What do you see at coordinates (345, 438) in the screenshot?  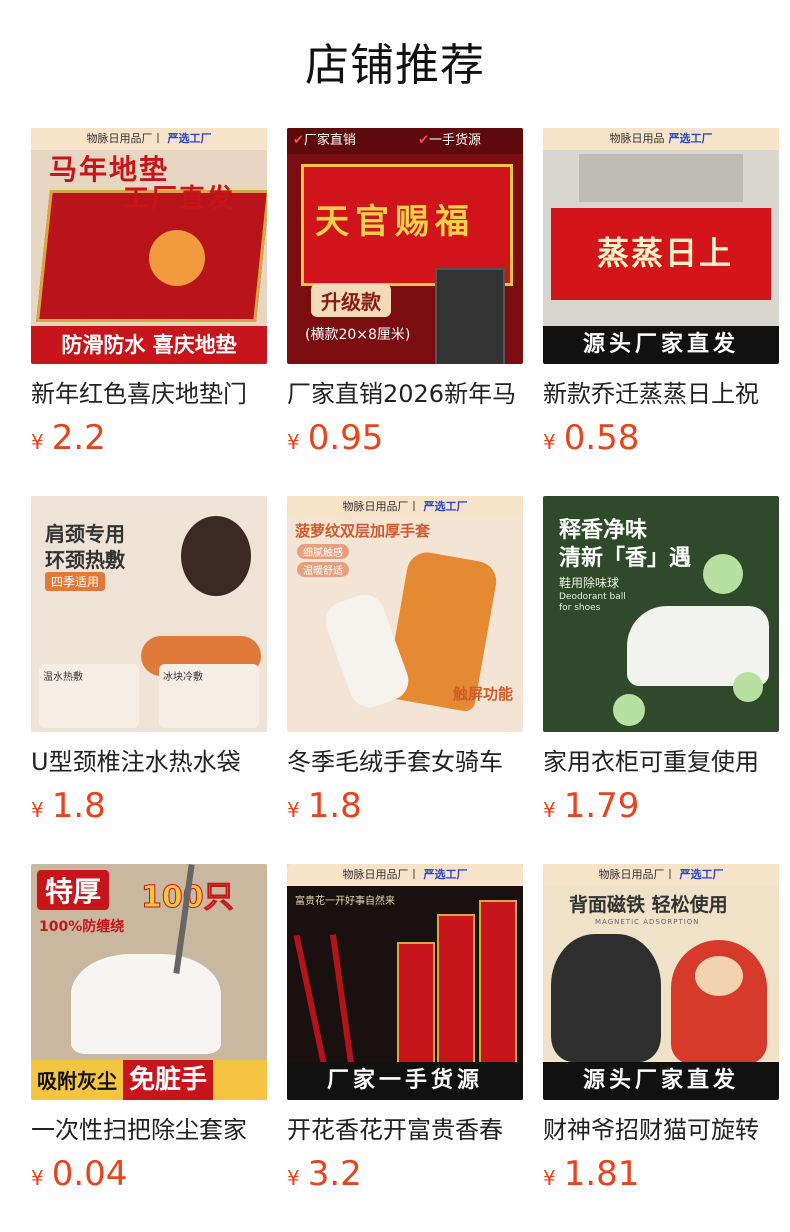 I see `price-value: 0.95` at bounding box center [345, 438].